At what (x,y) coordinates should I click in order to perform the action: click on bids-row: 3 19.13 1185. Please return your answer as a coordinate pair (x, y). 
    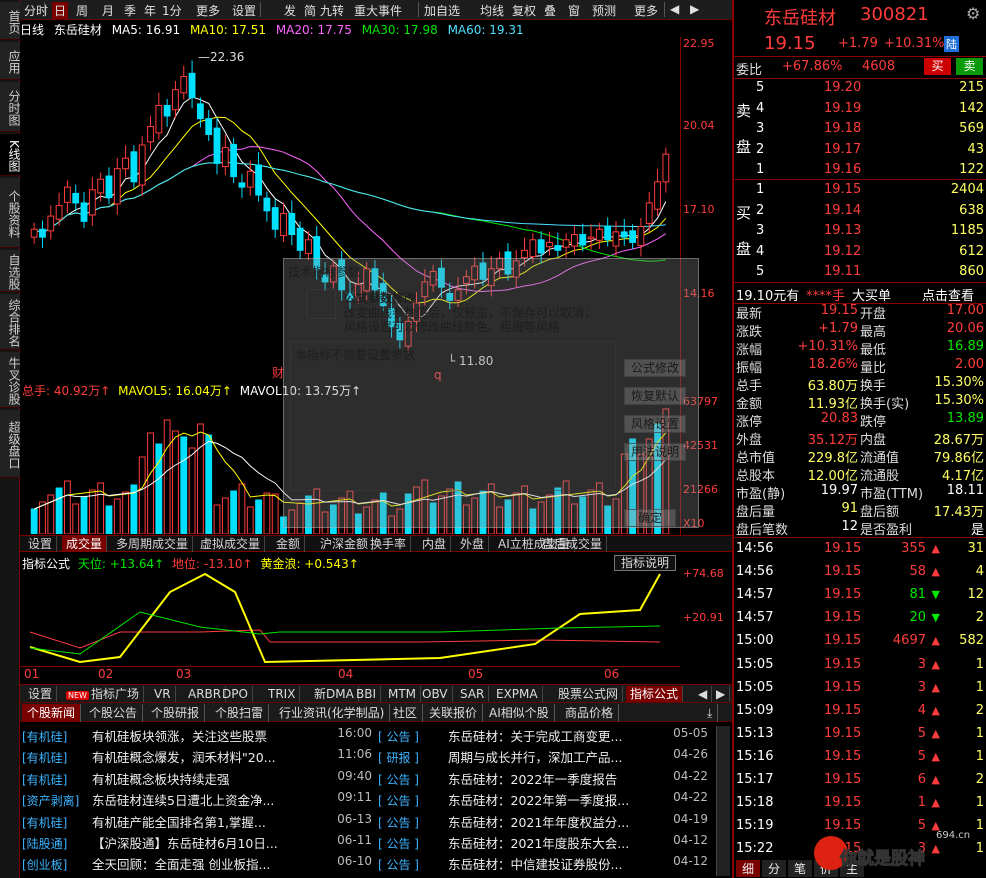
    Looking at the image, I should click on (860, 231).